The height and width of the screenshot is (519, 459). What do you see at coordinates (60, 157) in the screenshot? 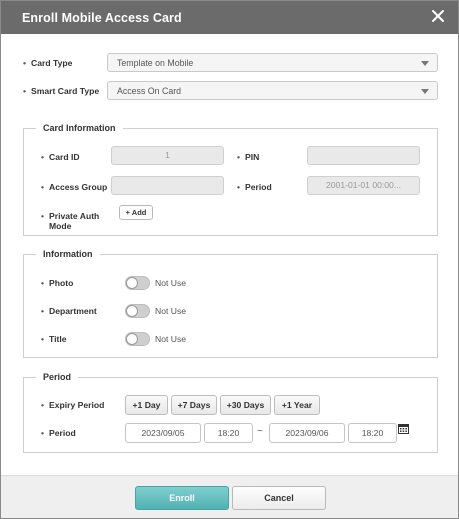
I see `card-id-label: Card ID` at bounding box center [60, 157].